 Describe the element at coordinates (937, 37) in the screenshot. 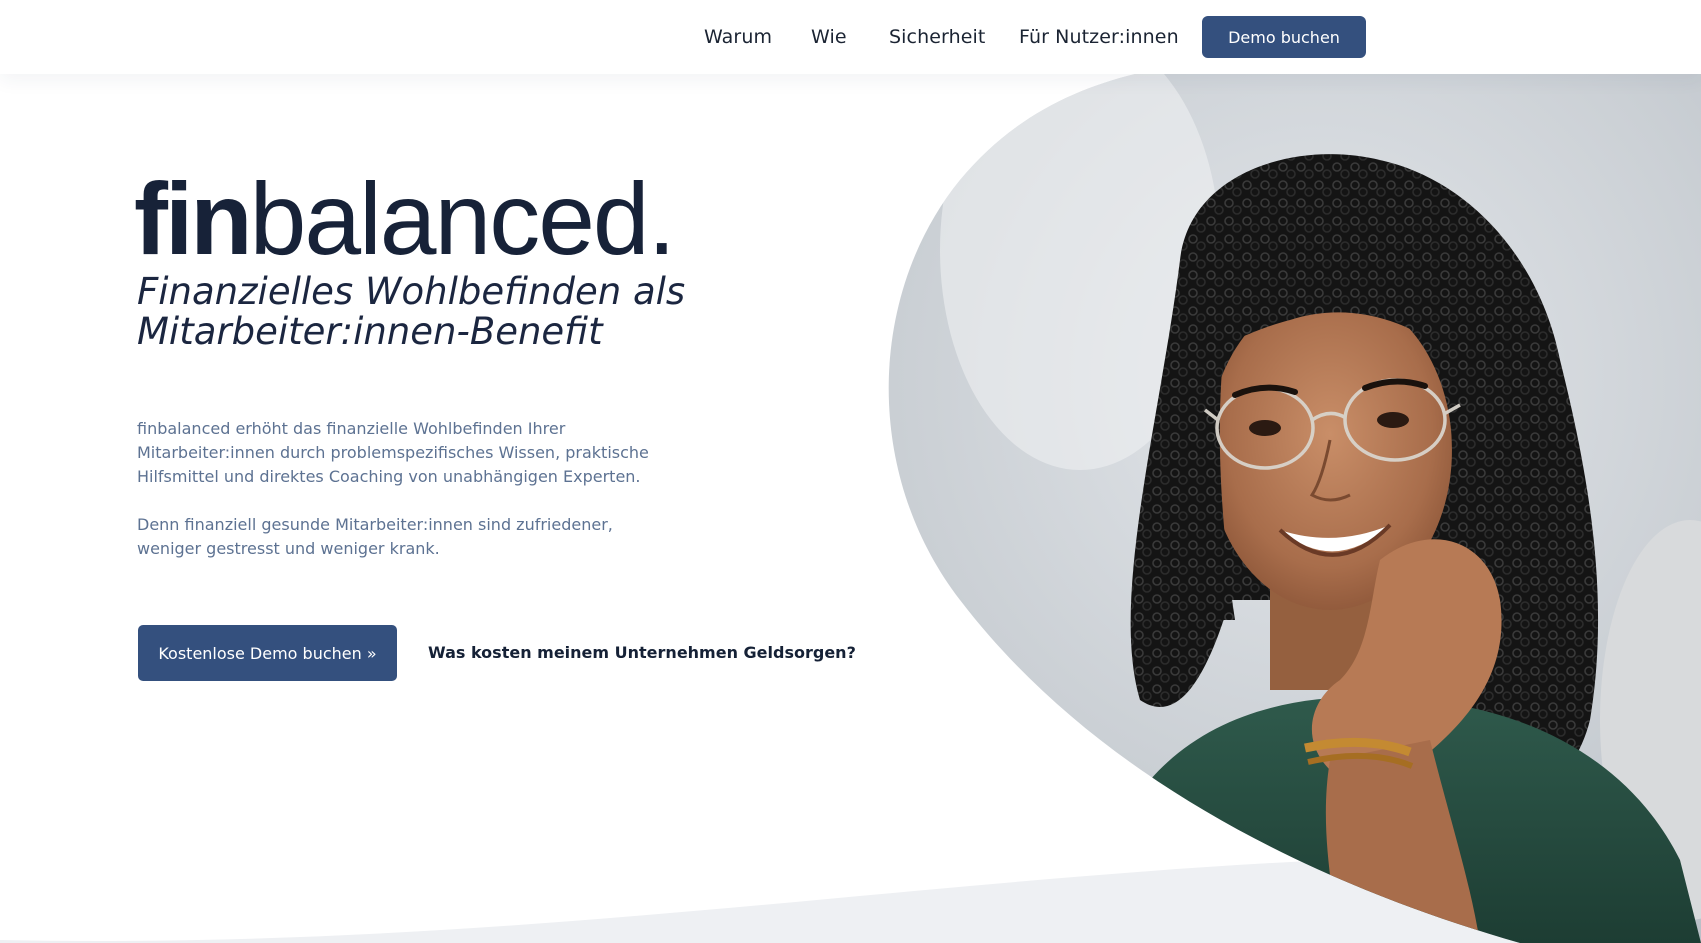

I see `nav-link-sicherheit: Sicherheit` at that location.